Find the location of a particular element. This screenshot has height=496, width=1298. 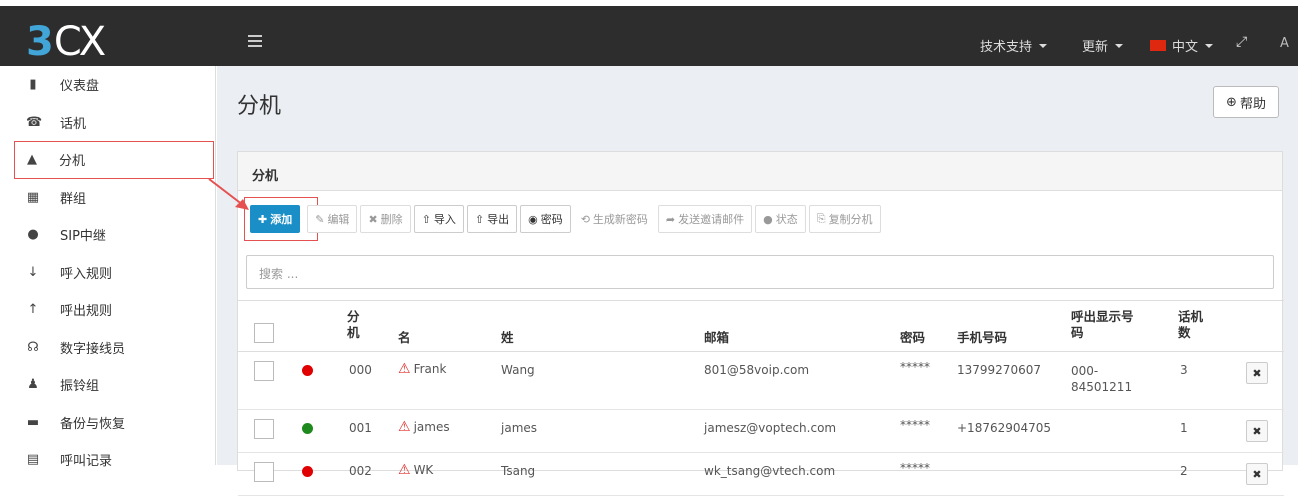

sidebar-item: ☊ 数字接线员 is located at coordinates (107, 348).